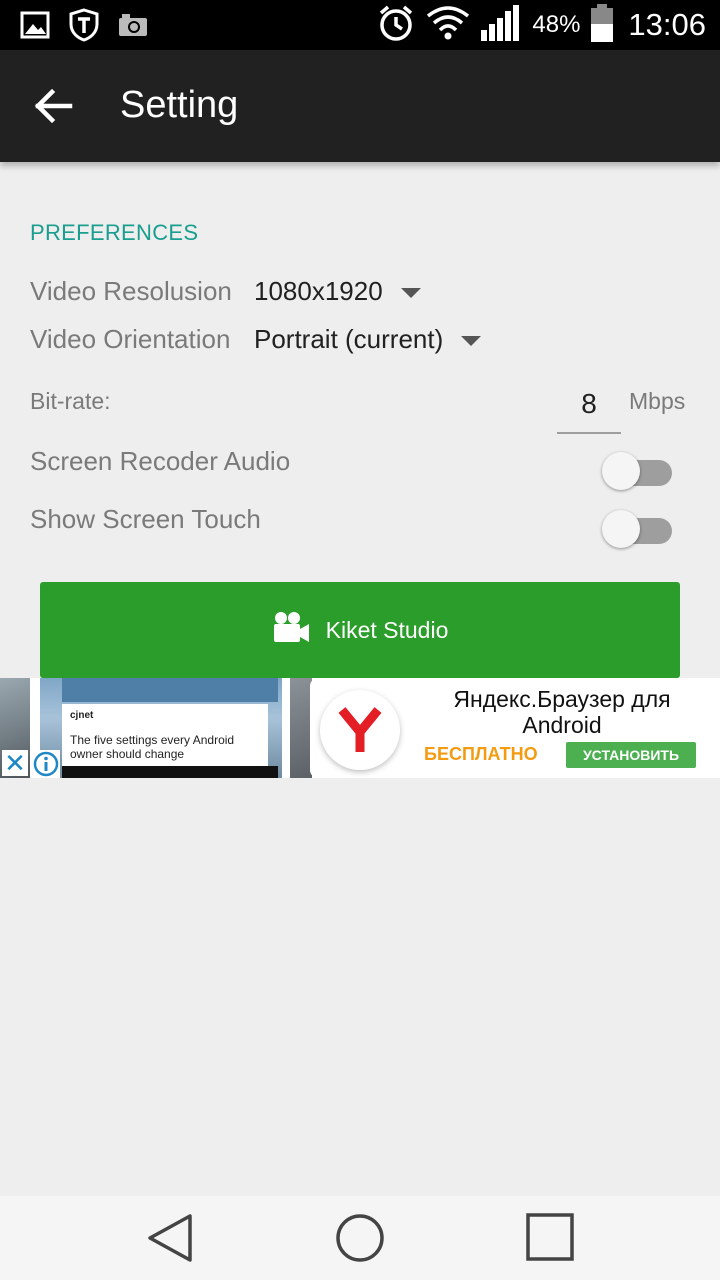 The image size is (720, 1280). Describe the element at coordinates (631, 755) in the screenshot. I see `ad-install-button: УСТАНОВИТЬ` at that location.